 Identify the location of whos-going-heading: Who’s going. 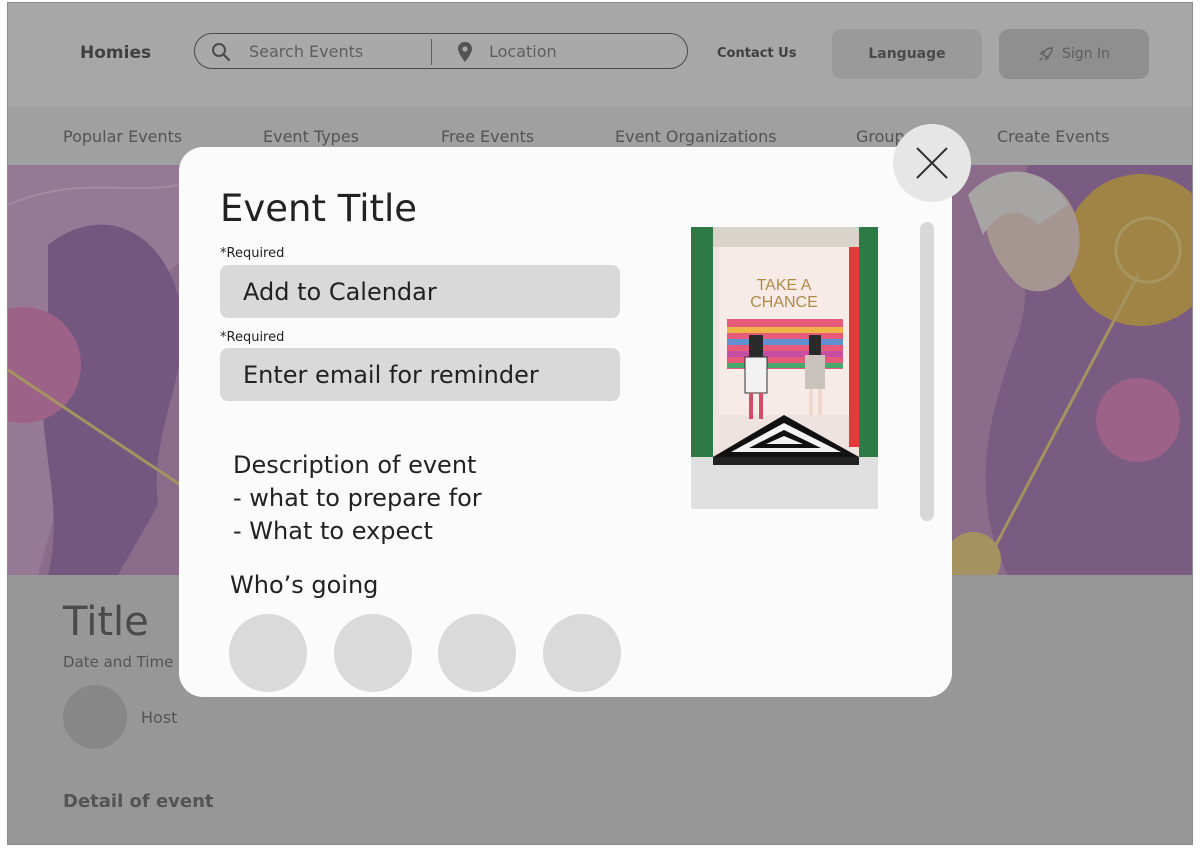
(304, 585).